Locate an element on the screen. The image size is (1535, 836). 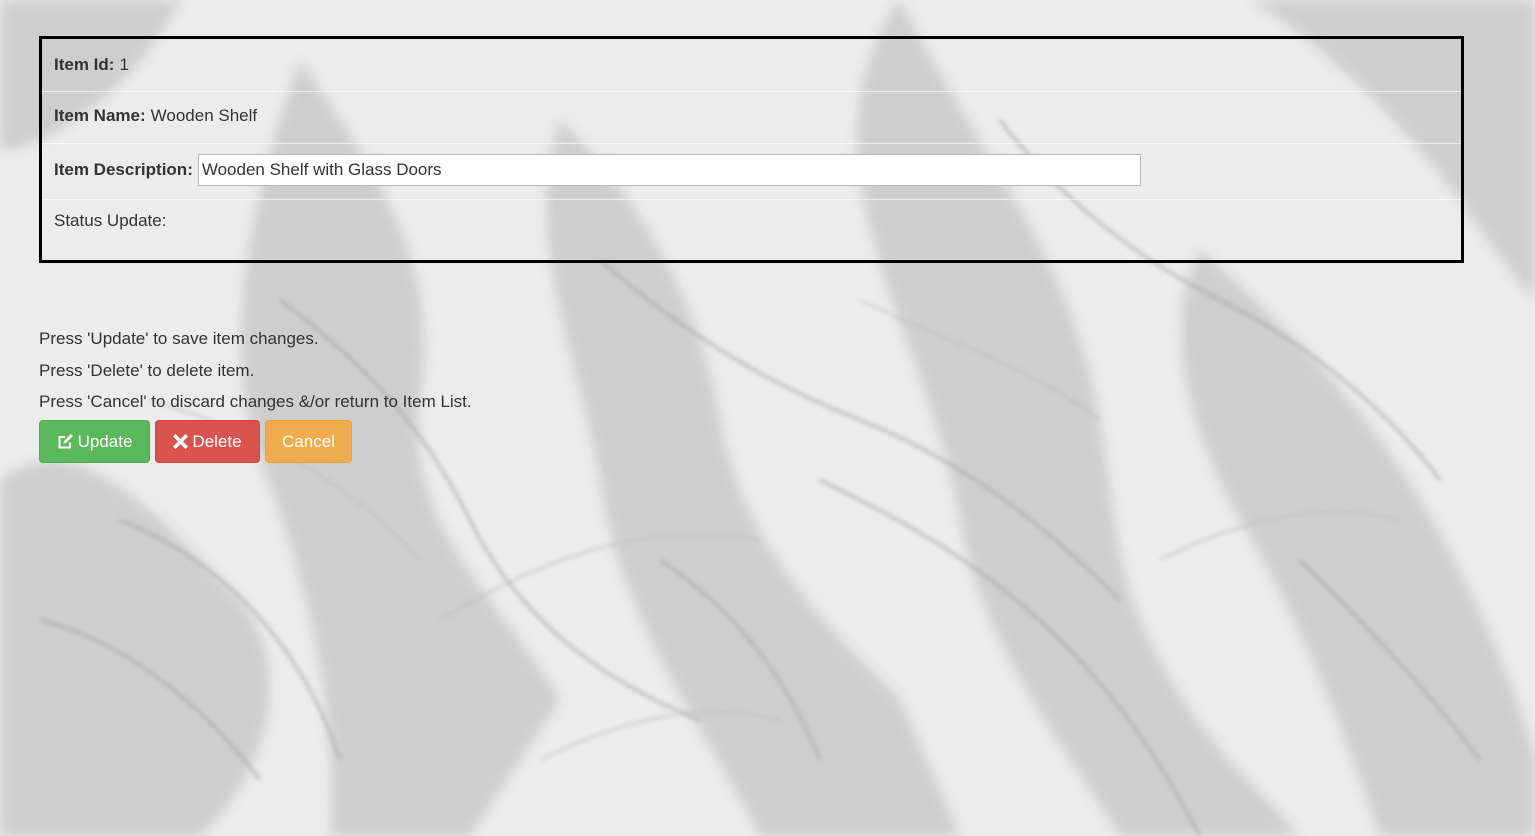
cancel-button: Cancel is located at coordinates (308, 441).